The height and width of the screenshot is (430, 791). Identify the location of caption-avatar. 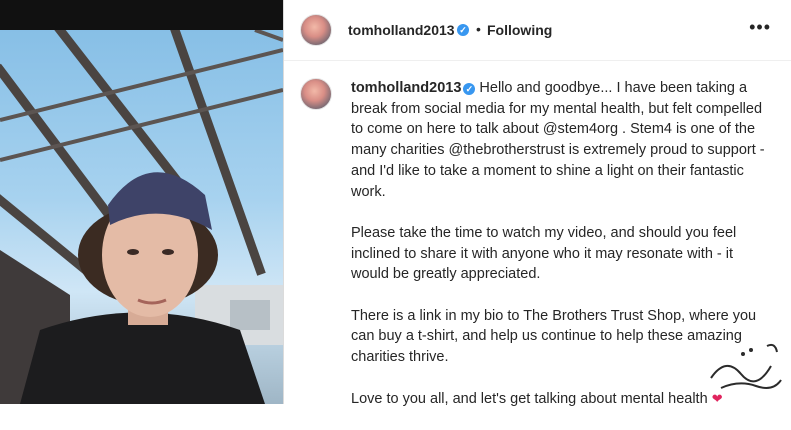
(316, 94).